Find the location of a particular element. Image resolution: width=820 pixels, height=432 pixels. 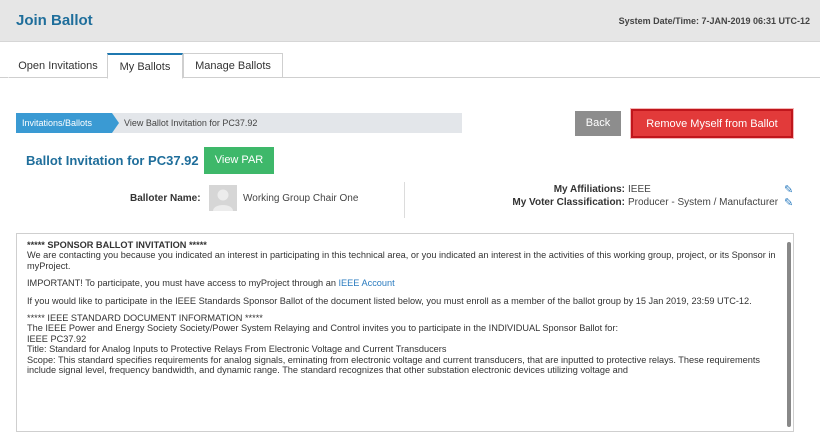

message-heading: ***** SPONSOR BALLOT INVITATION ***** is located at coordinates (117, 245).